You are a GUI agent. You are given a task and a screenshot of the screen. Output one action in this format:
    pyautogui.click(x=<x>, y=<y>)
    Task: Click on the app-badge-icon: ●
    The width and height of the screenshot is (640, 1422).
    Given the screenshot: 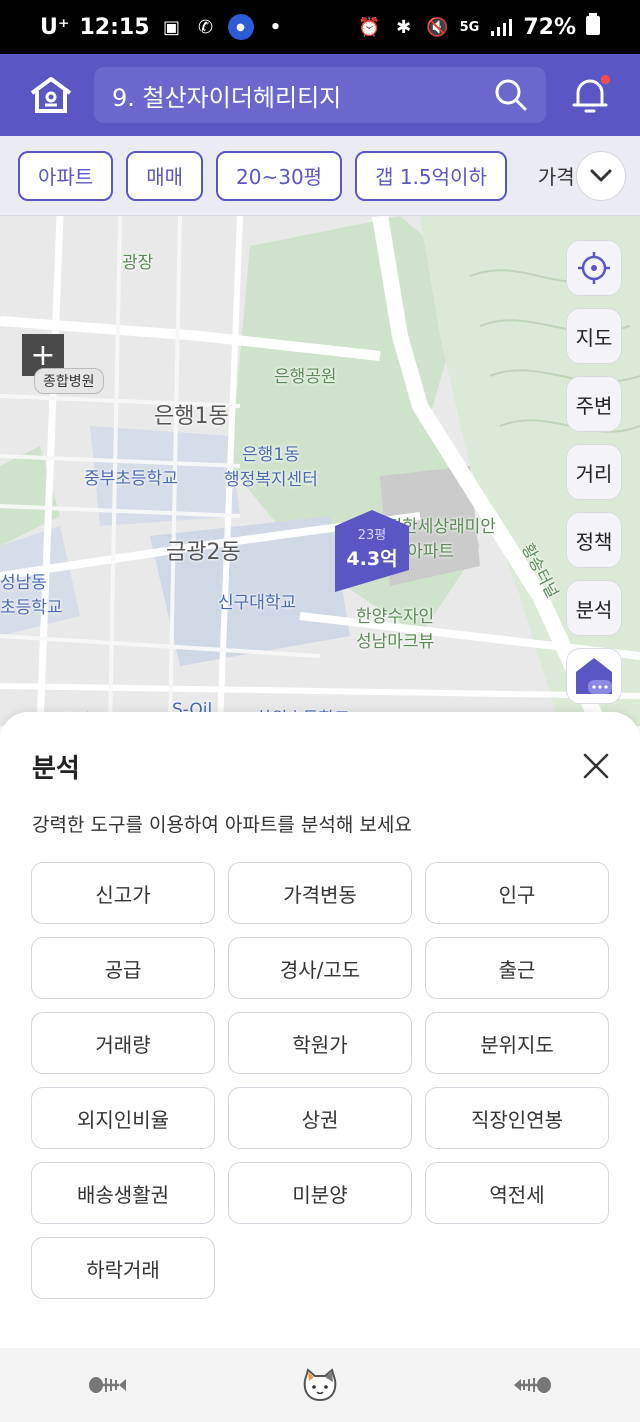 What is the action you would take?
    pyautogui.click(x=240, y=27)
    